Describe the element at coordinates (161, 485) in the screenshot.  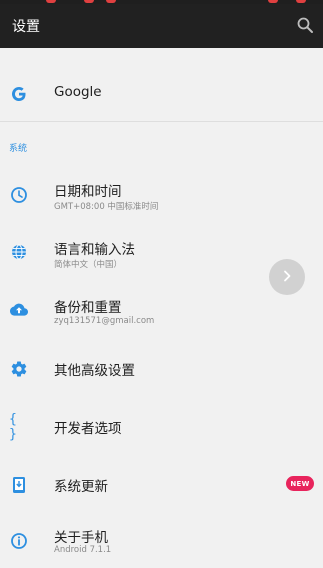
I see `settings-item-system-update: 系统更新 NEW` at that location.